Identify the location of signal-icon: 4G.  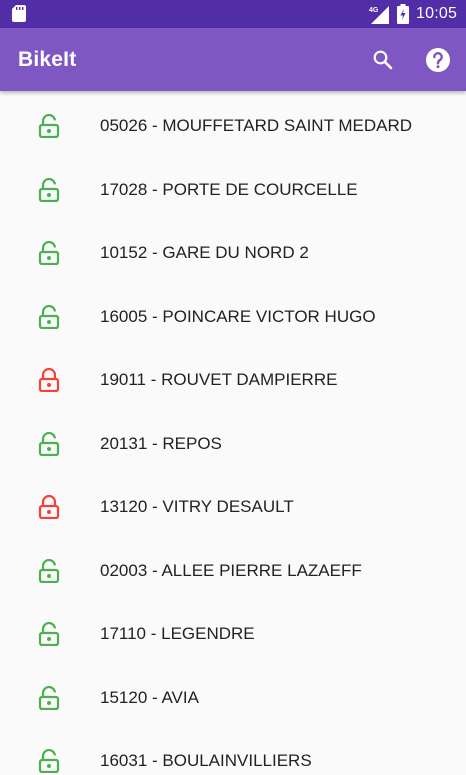
(379, 15).